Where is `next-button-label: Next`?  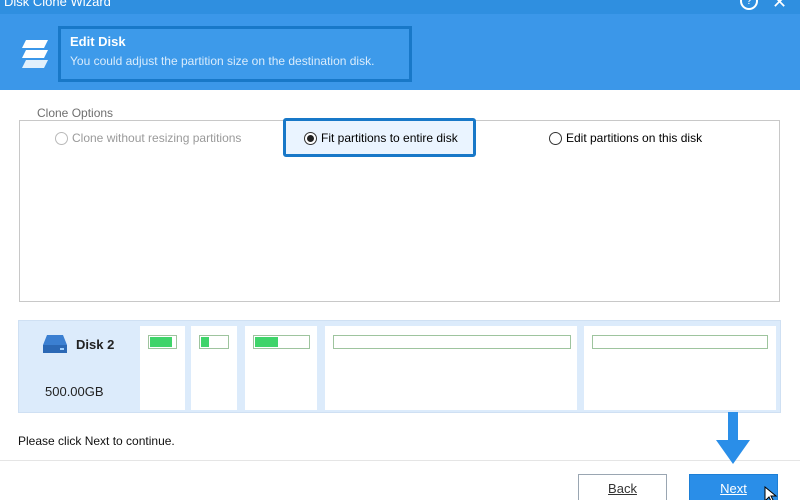
next-button-label: Next is located at coordinates (733, 488).